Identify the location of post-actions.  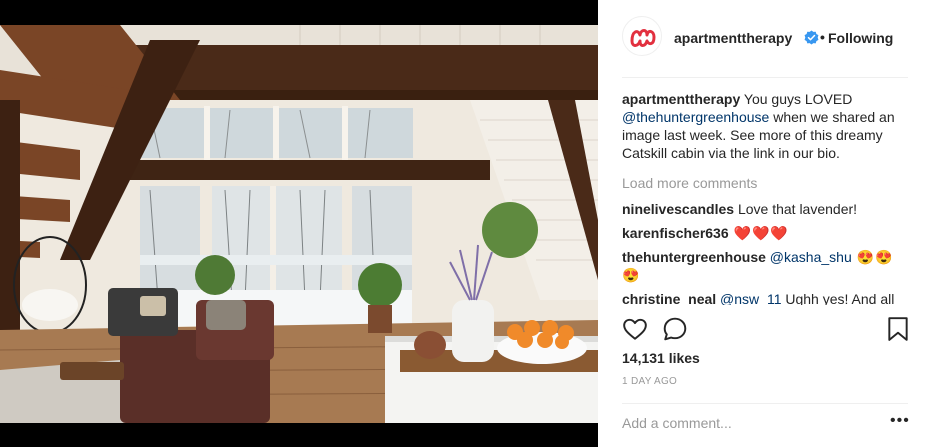
(767, 330).